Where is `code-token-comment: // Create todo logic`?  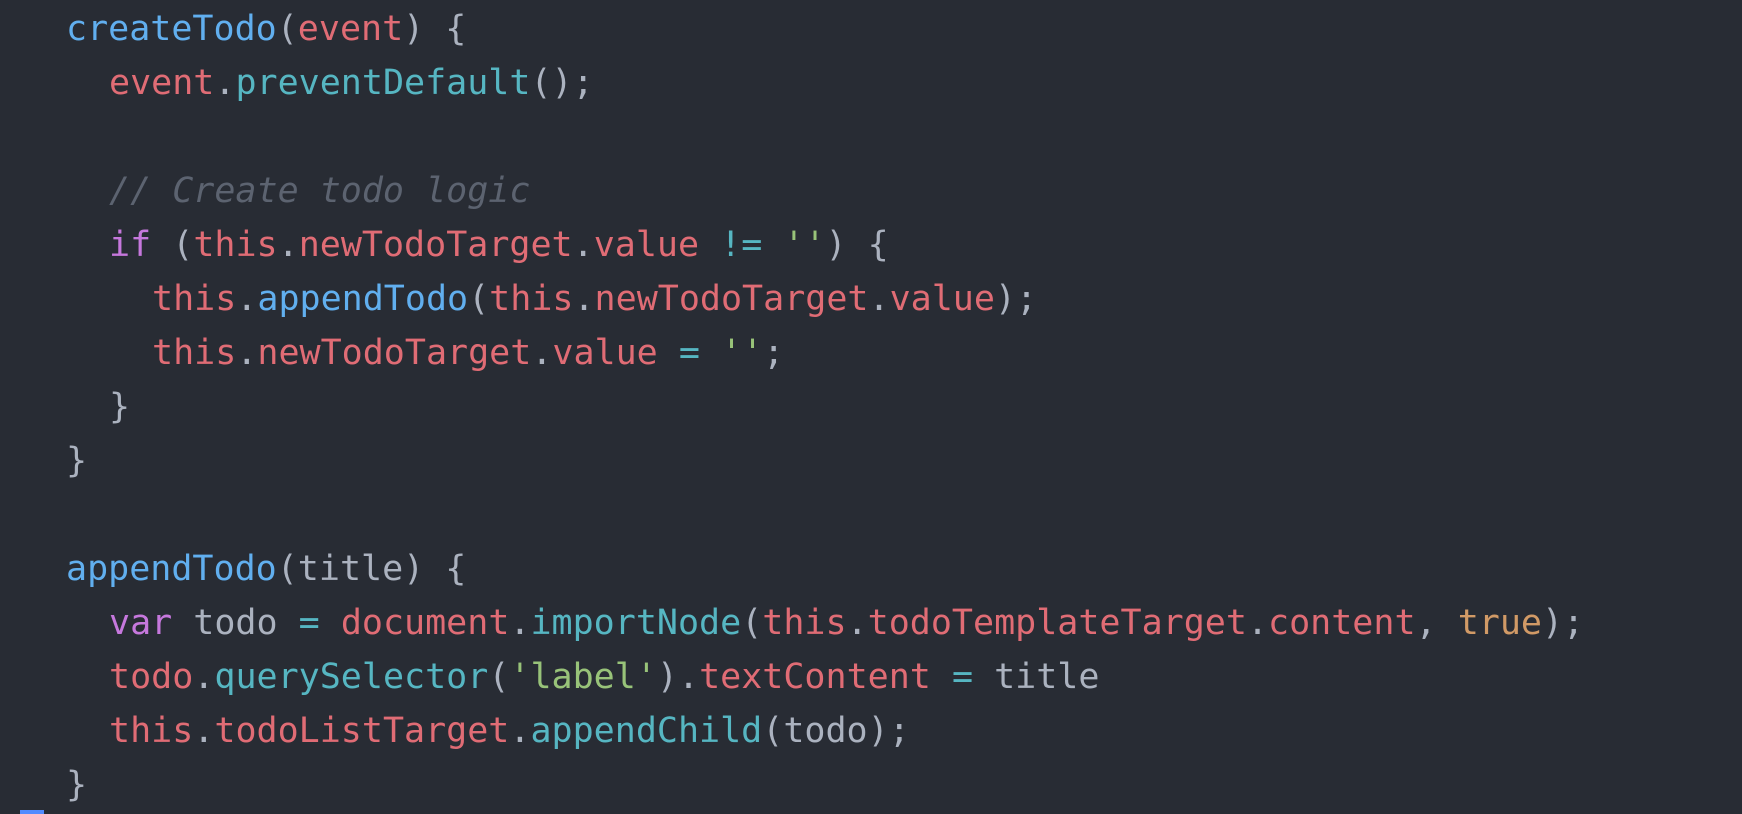
code-token-comment: // Create todo logic is located at coordinates (320, 191).